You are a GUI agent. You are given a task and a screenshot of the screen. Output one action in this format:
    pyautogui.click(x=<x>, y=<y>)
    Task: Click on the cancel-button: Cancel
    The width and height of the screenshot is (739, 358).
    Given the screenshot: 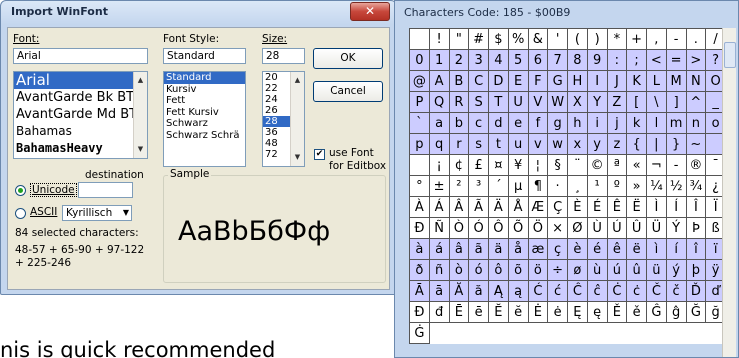 What is the action you would take?
    pyautogui.click(x=348, y=91)
    